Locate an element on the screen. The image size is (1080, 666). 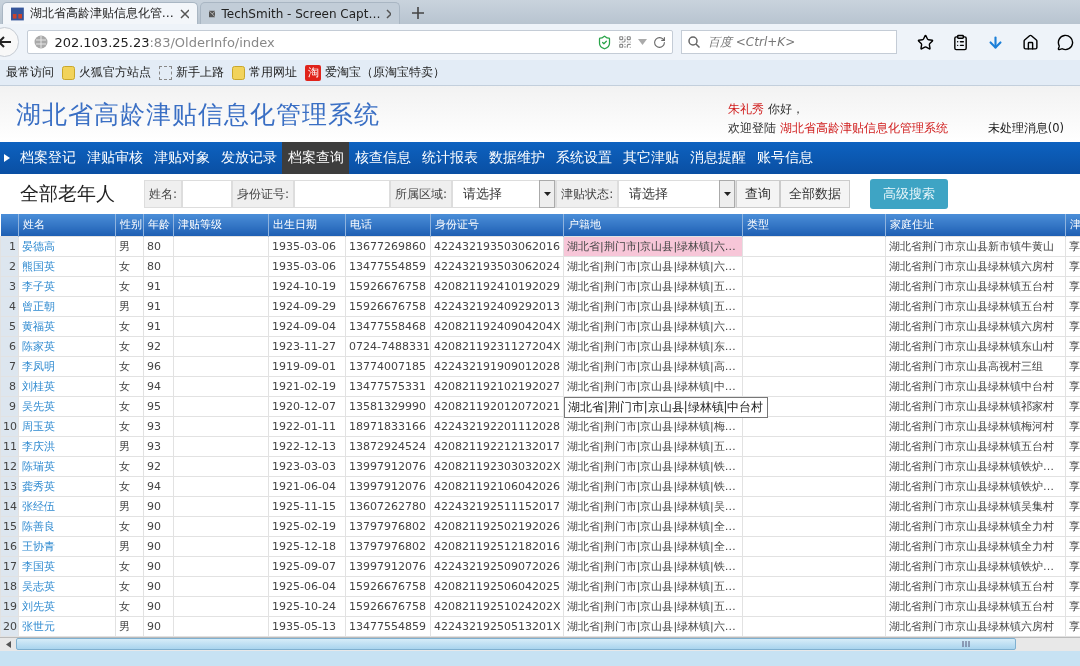
reload-icon is located at coordinates (659, 42).